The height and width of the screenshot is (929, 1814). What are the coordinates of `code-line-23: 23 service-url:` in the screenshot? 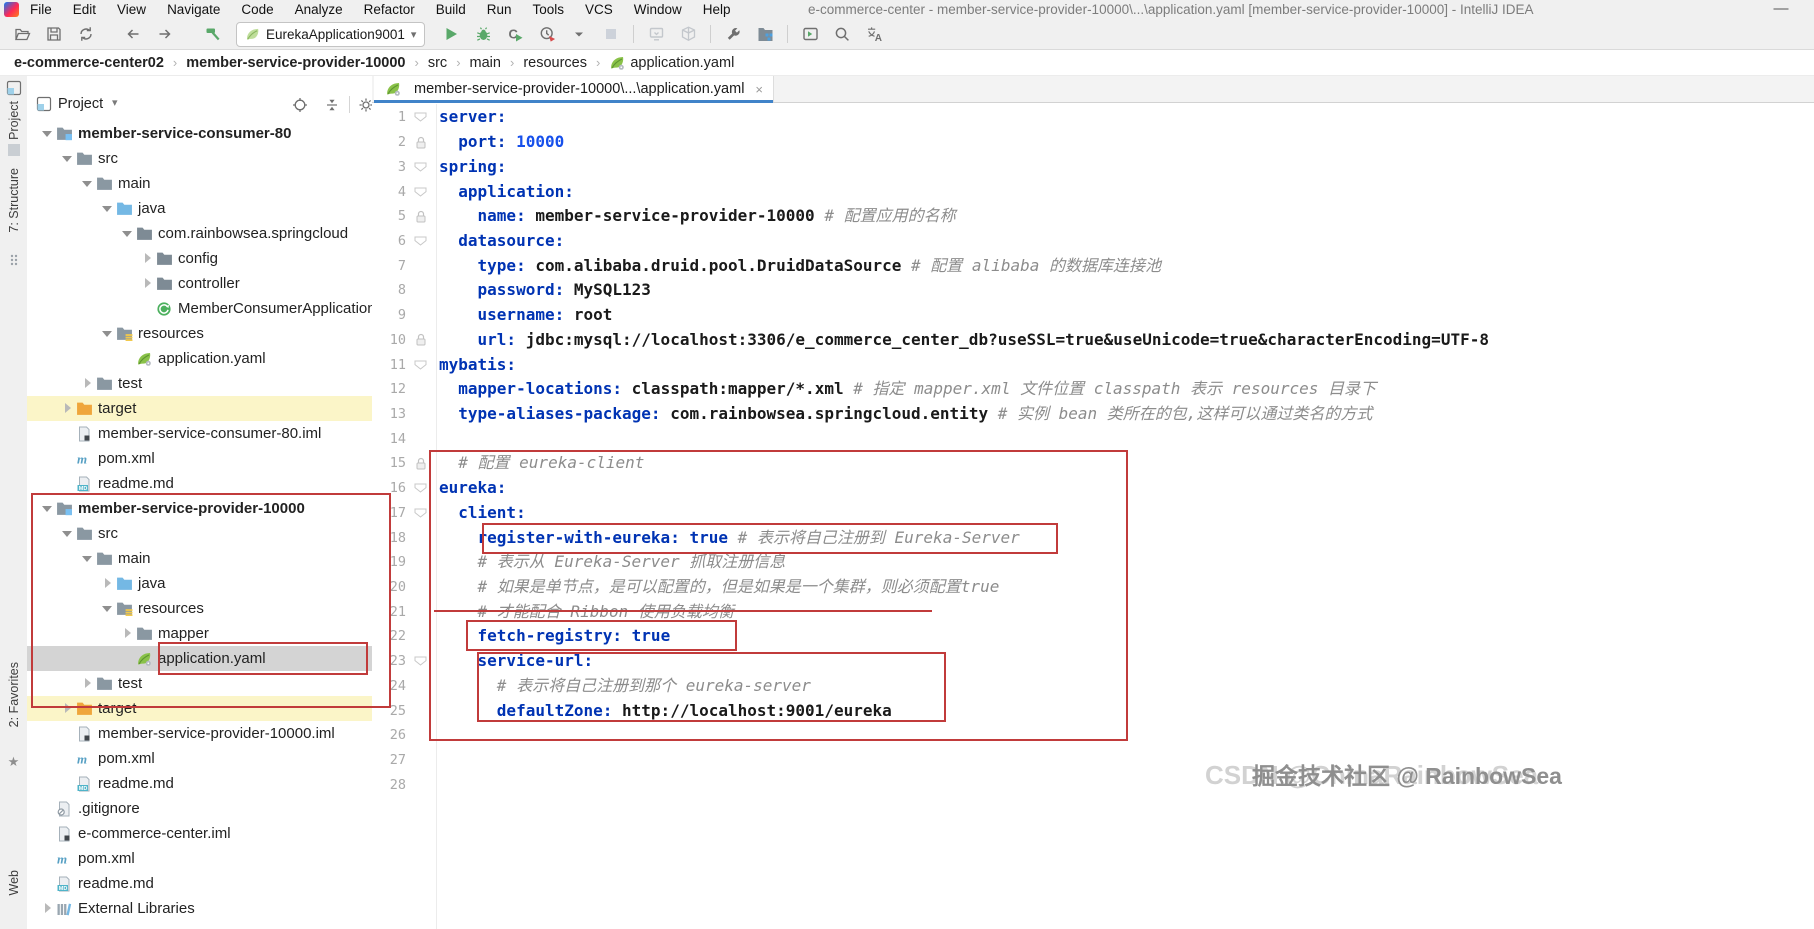 It's located at (1093, 661).